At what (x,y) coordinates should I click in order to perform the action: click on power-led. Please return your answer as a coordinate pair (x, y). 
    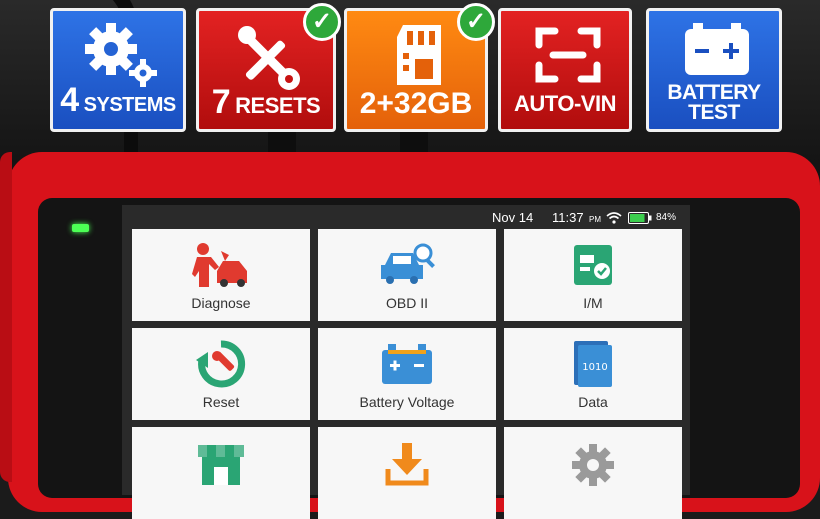
    Looking at the image, I should click on (80, 228).